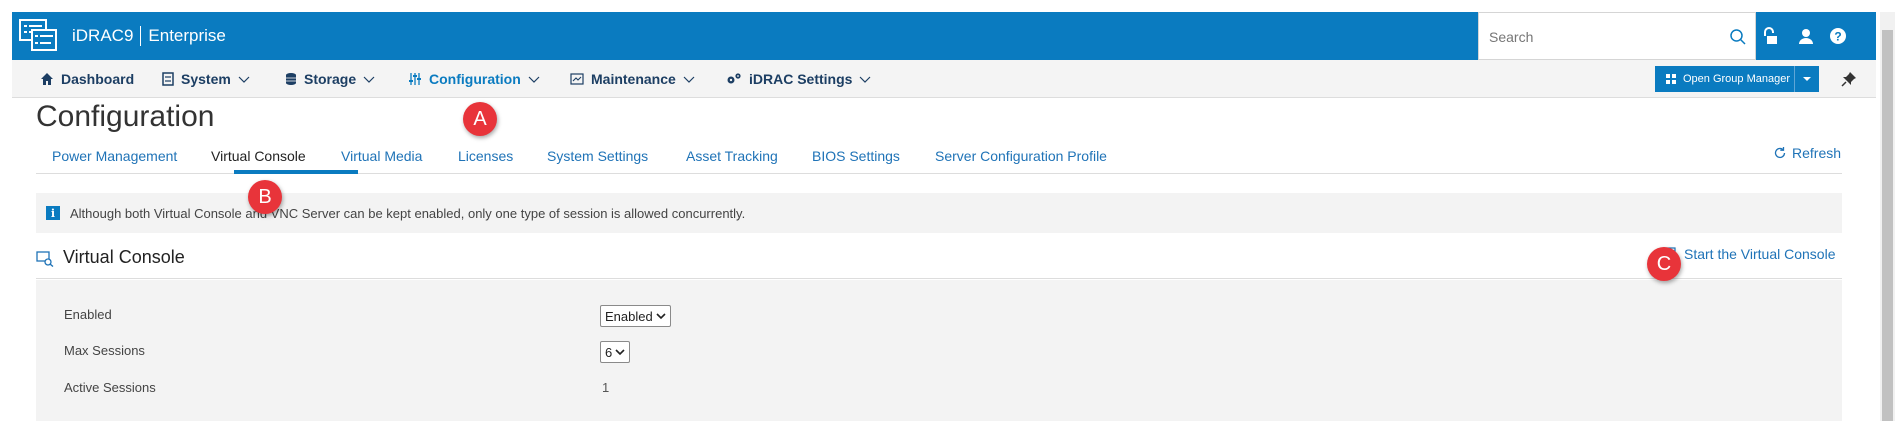  I want to click on active-sessions-value: 1, so click(606, 387).